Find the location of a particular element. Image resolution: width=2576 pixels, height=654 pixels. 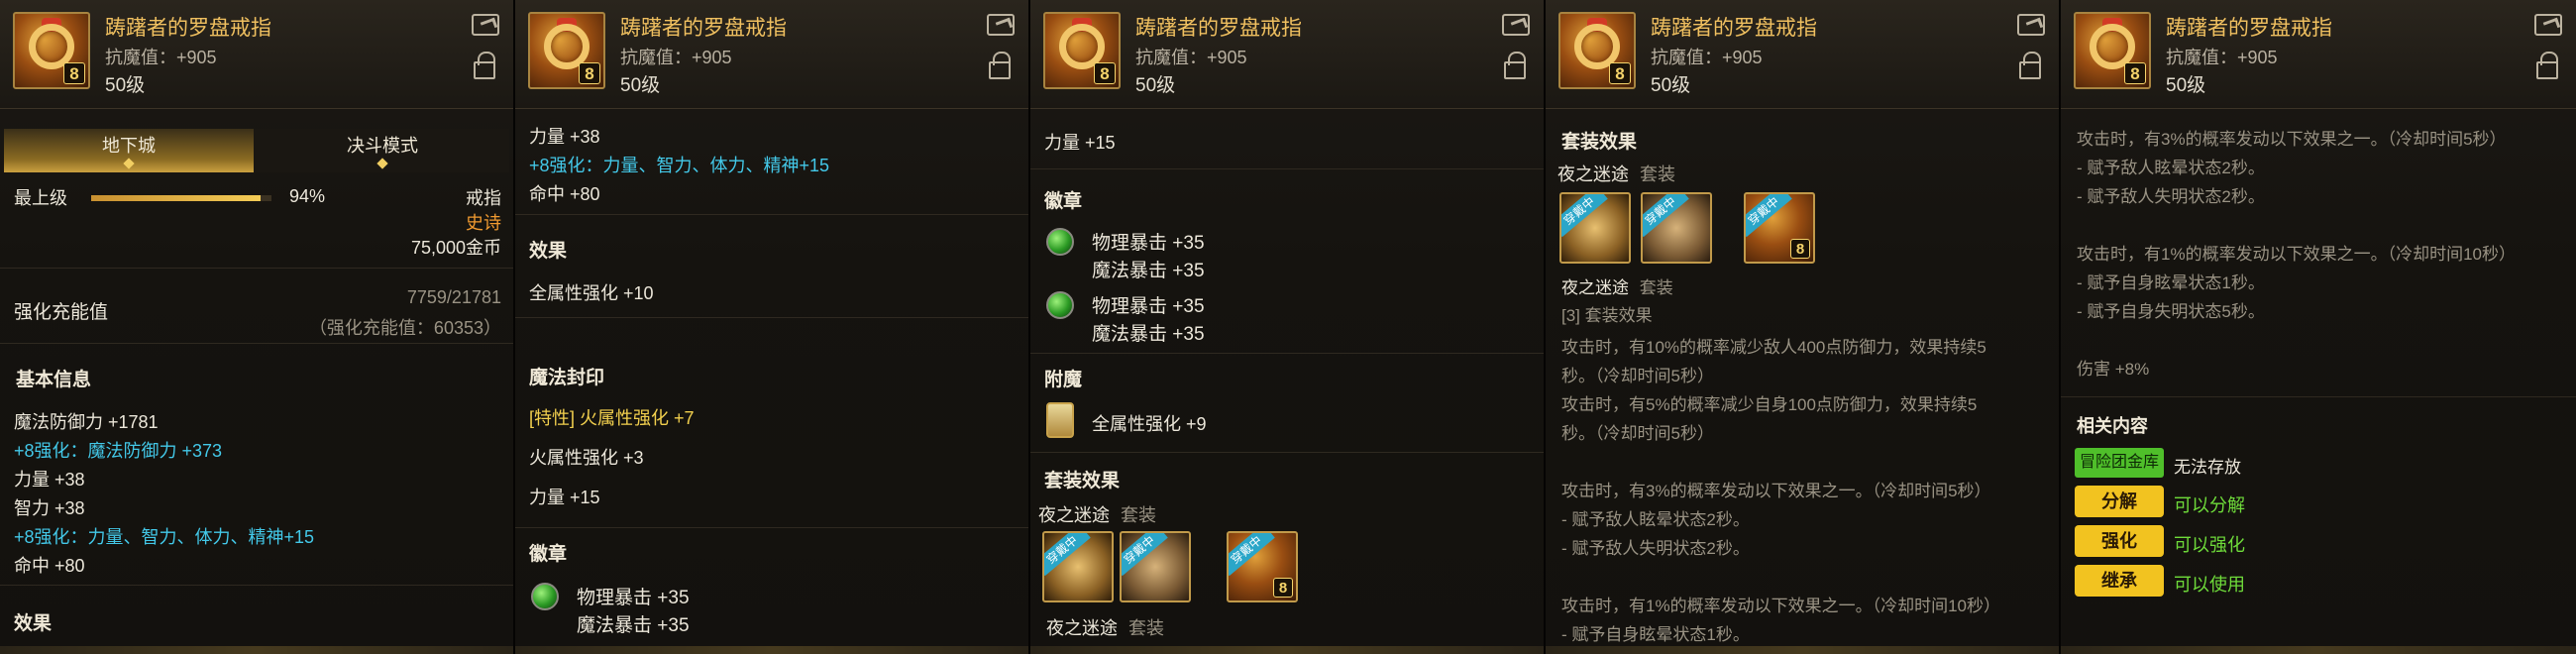

disassemble-status: 可以分解 is located at coordinates (2209, 505).